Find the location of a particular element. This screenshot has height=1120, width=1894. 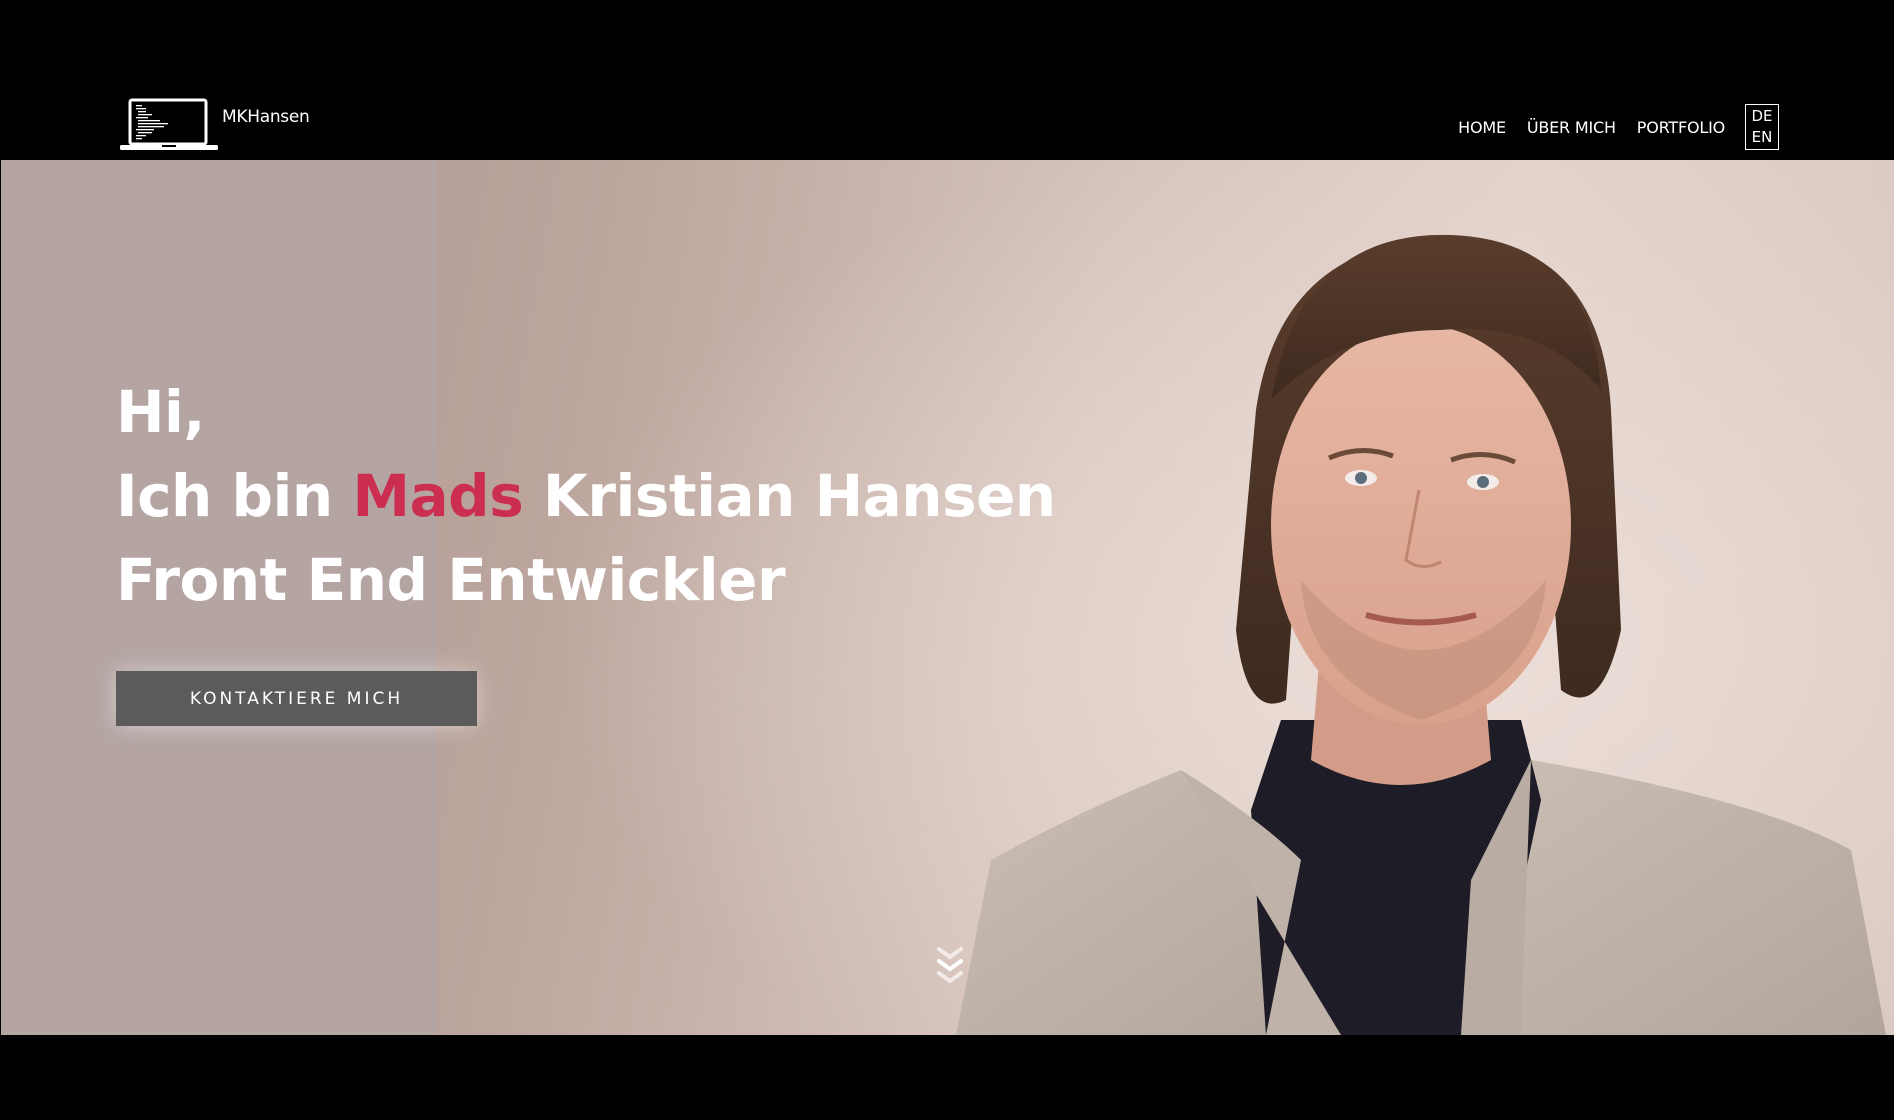

hero-greeting: Hi, is located at coordinates (160, 412).